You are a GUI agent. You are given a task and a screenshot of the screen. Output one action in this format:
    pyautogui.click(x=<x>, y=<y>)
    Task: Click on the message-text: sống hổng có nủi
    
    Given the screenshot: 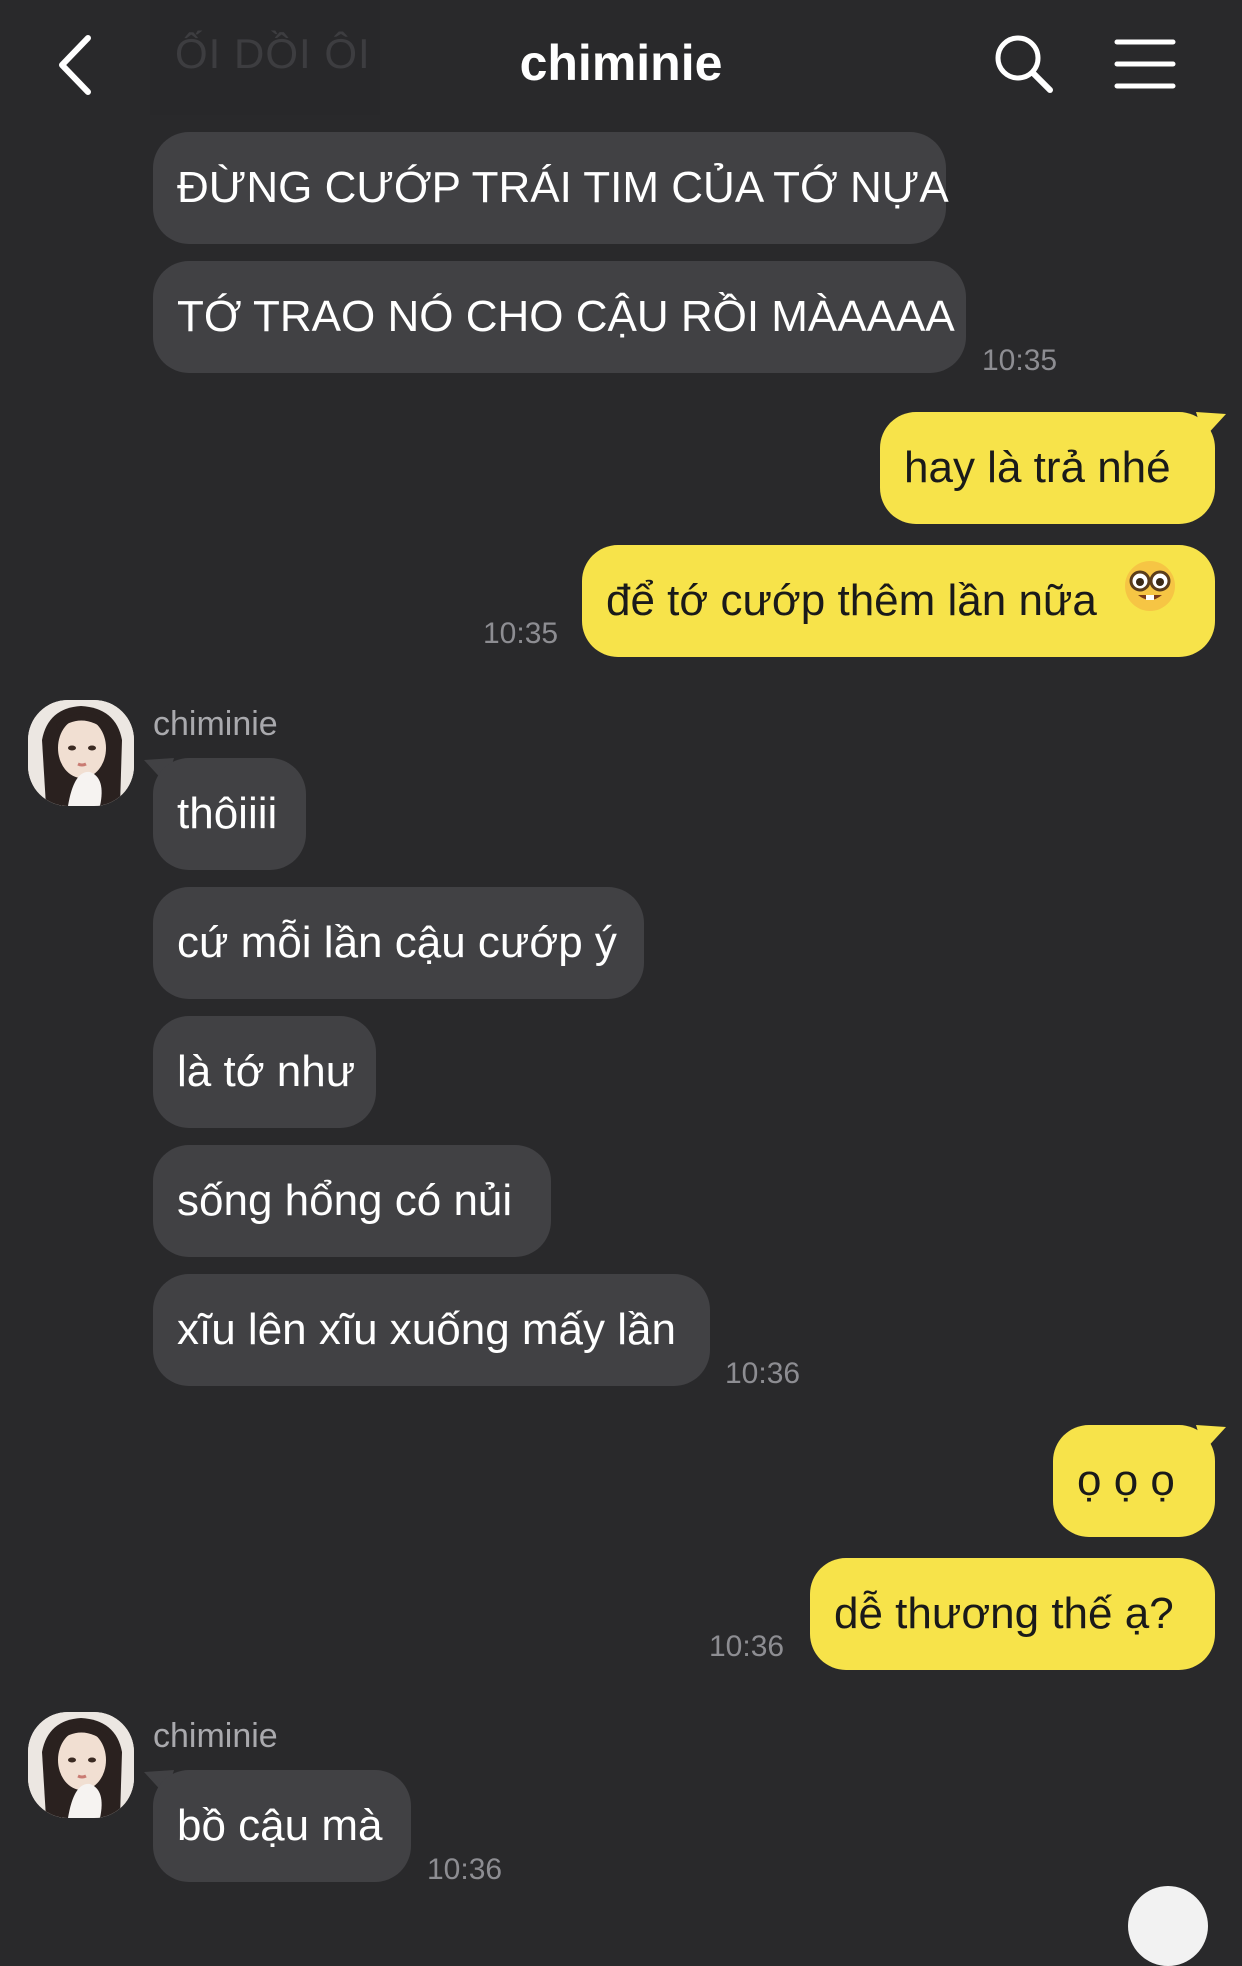 What is the action you would take?
    pyautogui.click(x=345, y=1200)
    